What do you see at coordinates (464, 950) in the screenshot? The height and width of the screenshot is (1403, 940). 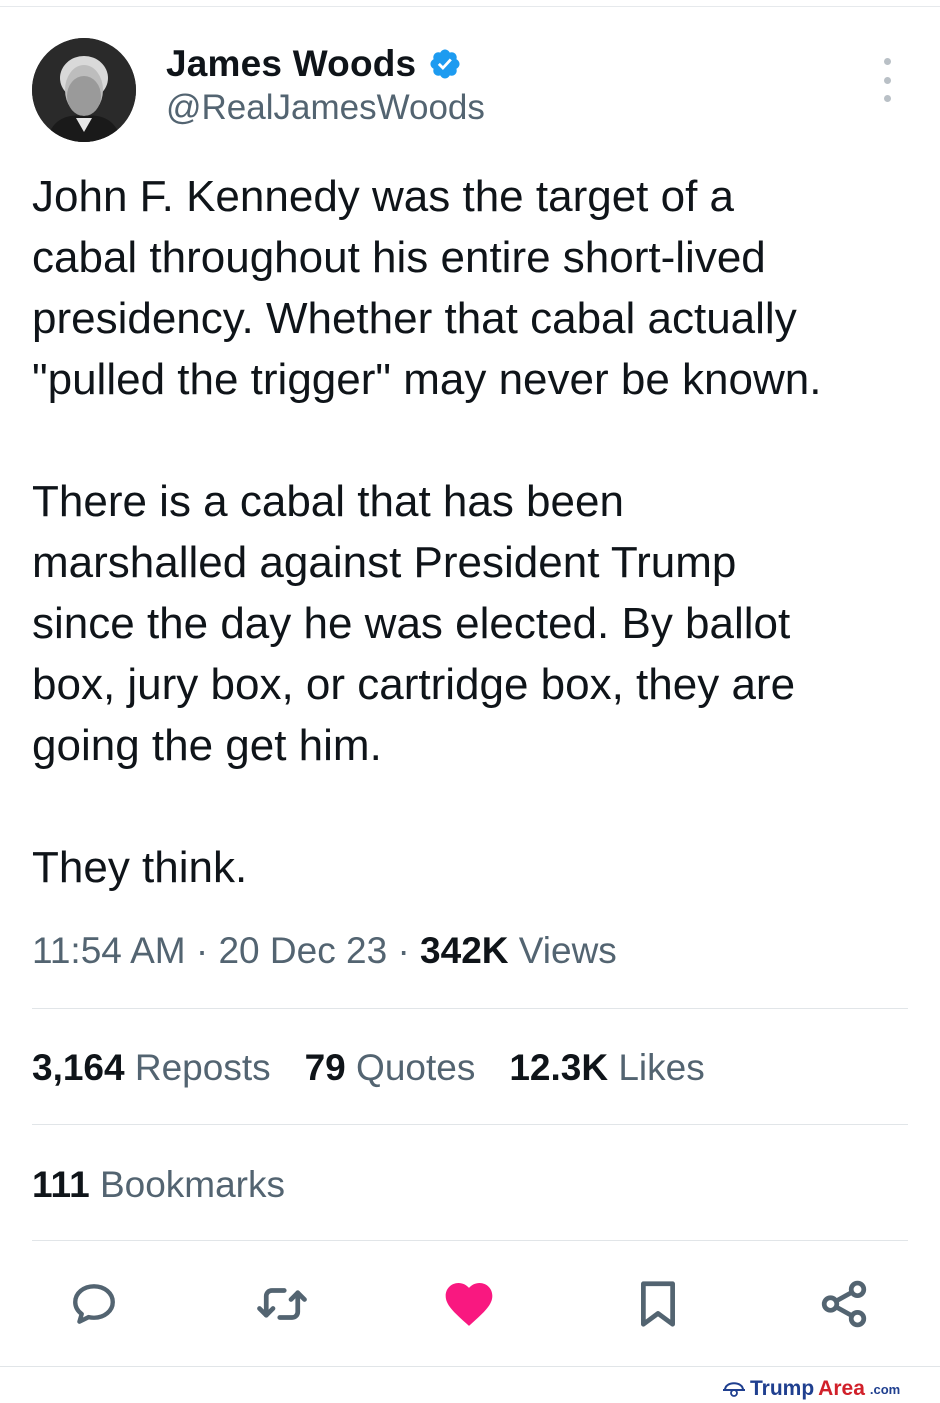 I see `views-count: 342K` at bounding box center [464, 950].